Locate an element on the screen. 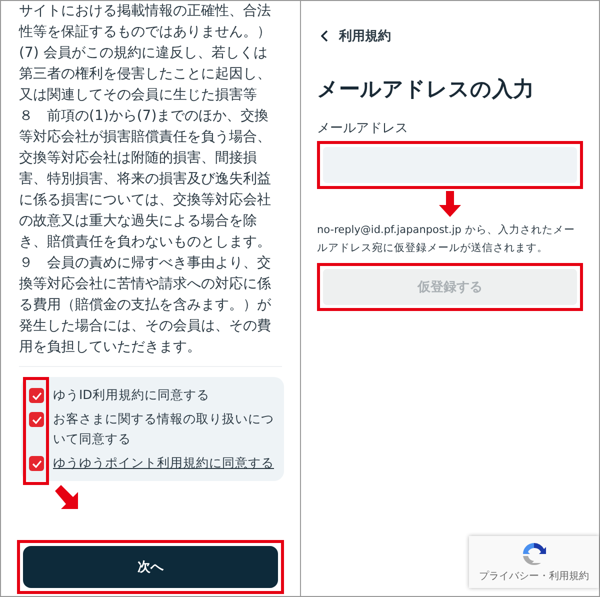  terms-paragraph: ９ 会員の責めに帰すべき事由より、交換等対応会社に苦情や請求への対応に係る費用（賠償金の支払を含みます。）が発生した場合には、その会員は、その費用を負担していただきます。 is located at coordinates (145, 305).